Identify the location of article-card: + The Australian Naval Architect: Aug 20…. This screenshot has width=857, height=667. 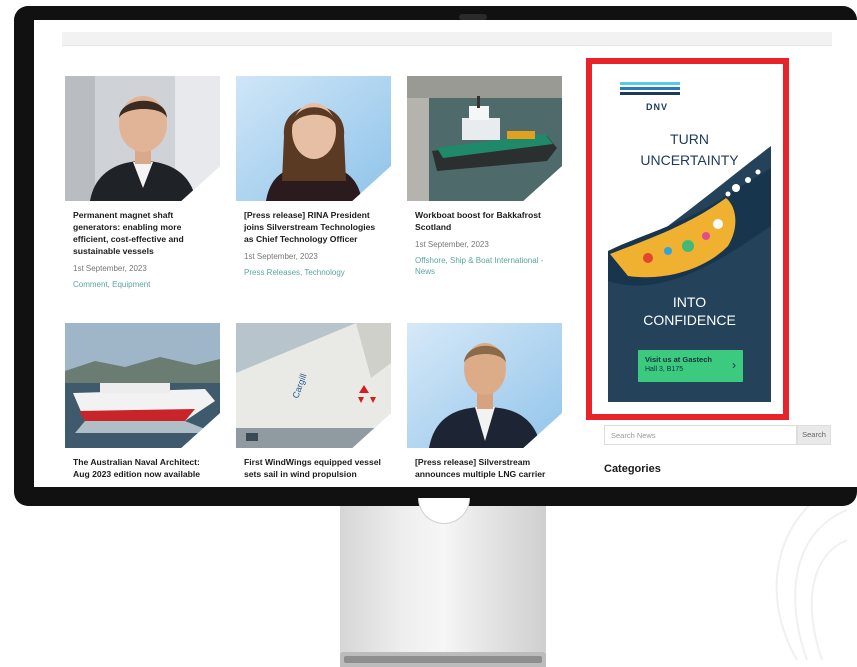
(143, 401).